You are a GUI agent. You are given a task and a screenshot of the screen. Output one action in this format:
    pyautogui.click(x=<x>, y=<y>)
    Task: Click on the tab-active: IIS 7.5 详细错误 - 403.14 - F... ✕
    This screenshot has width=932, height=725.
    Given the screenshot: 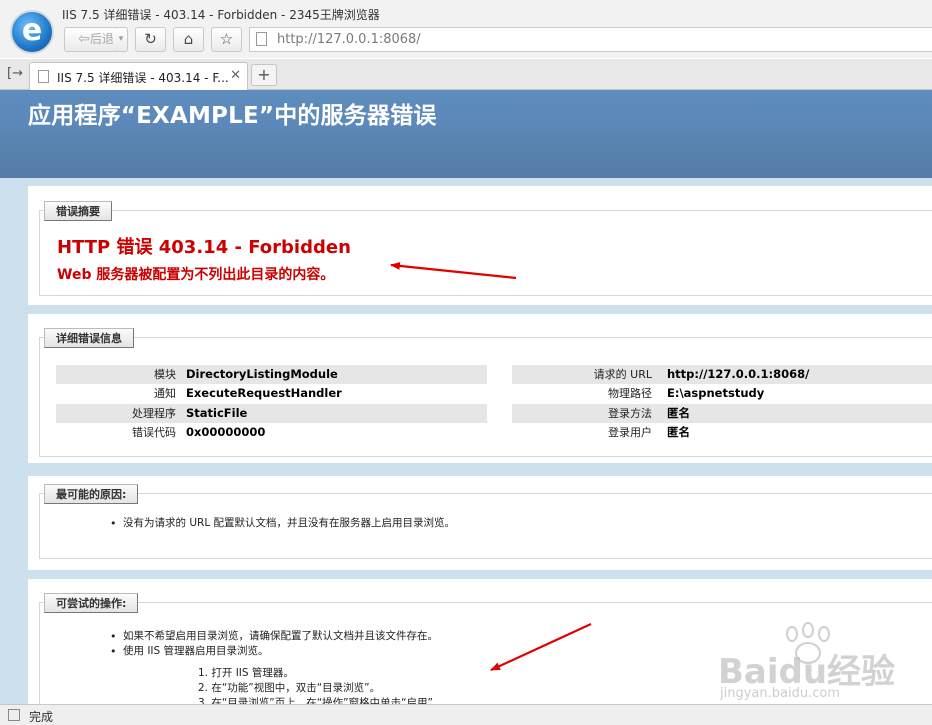 What is the action you would take?
    pyautogui.click(x=138, y=76)
    